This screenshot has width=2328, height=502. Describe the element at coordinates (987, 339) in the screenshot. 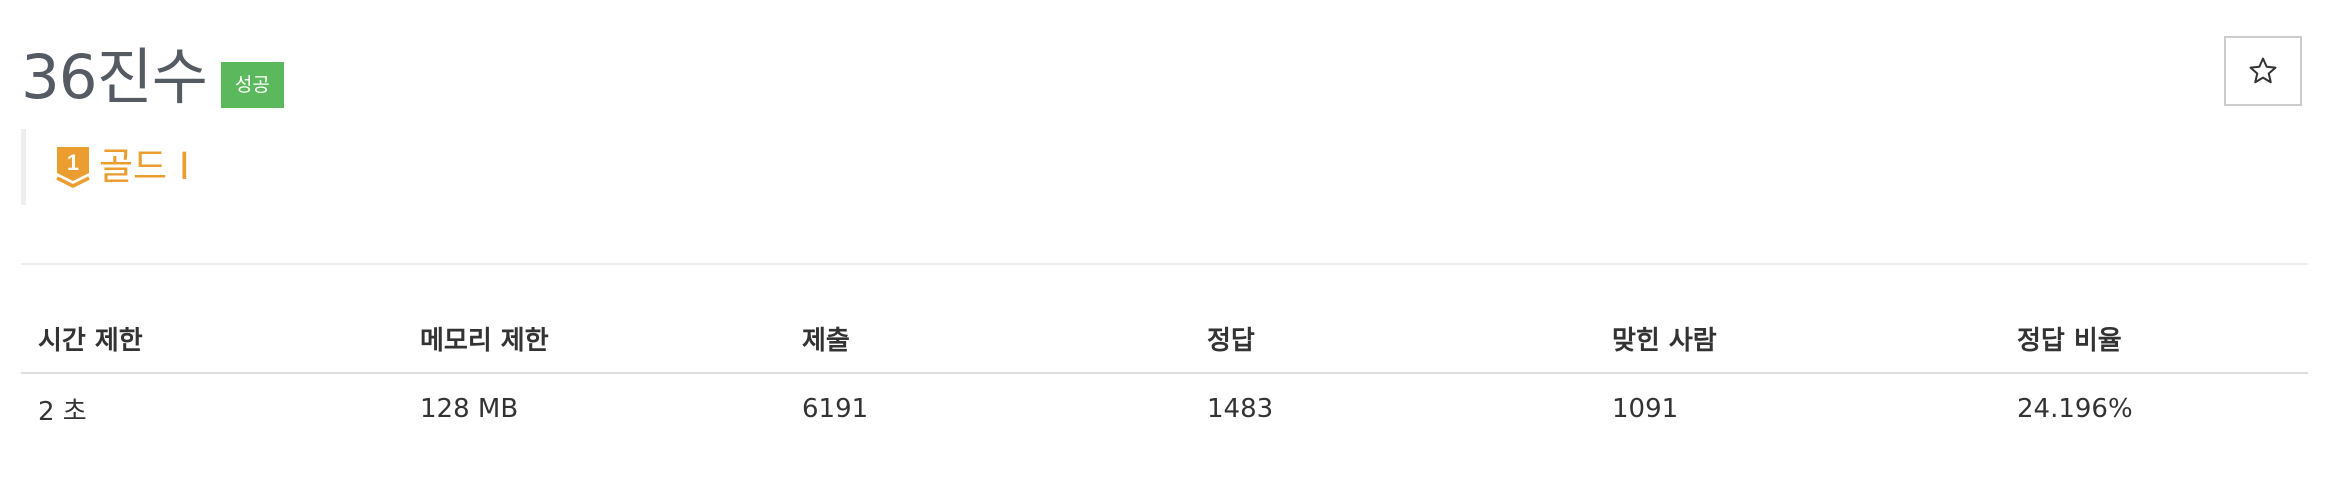

I see `header-submissions: 제출` at that location.